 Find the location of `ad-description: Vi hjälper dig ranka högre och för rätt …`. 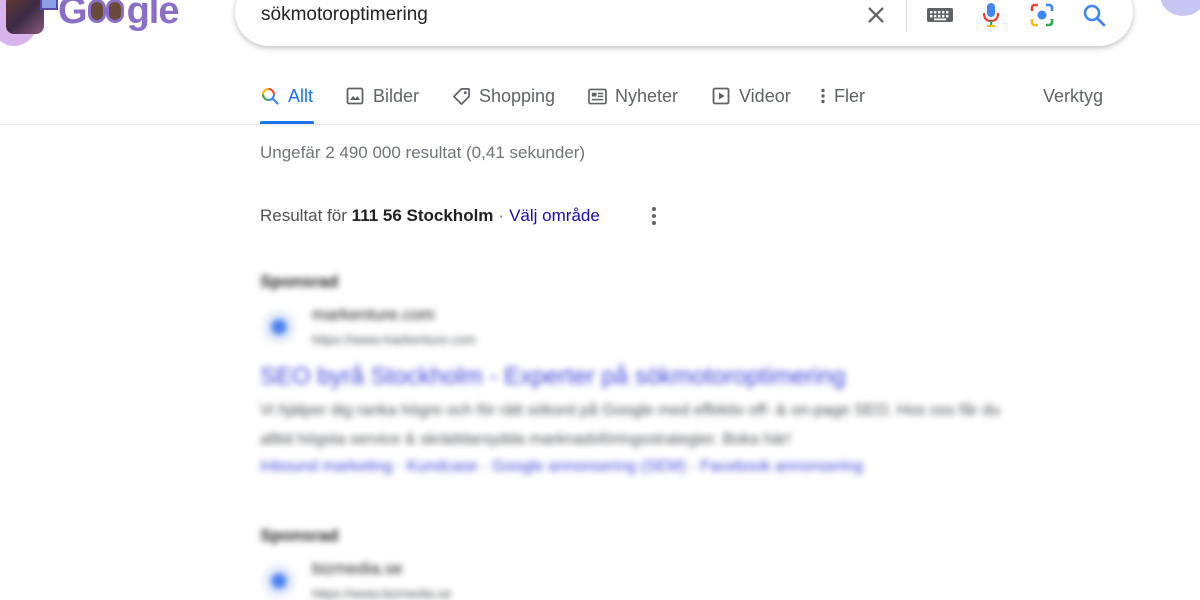

ad-description: Vi hjälper dig ranka högre och för rätt … is located at coordinates (630, 425).